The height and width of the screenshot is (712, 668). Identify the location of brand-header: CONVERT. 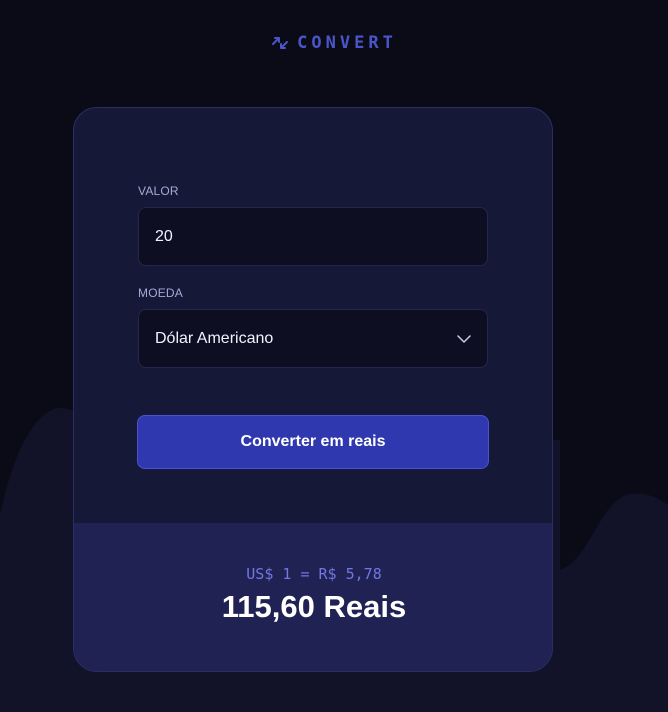
(334, 43).